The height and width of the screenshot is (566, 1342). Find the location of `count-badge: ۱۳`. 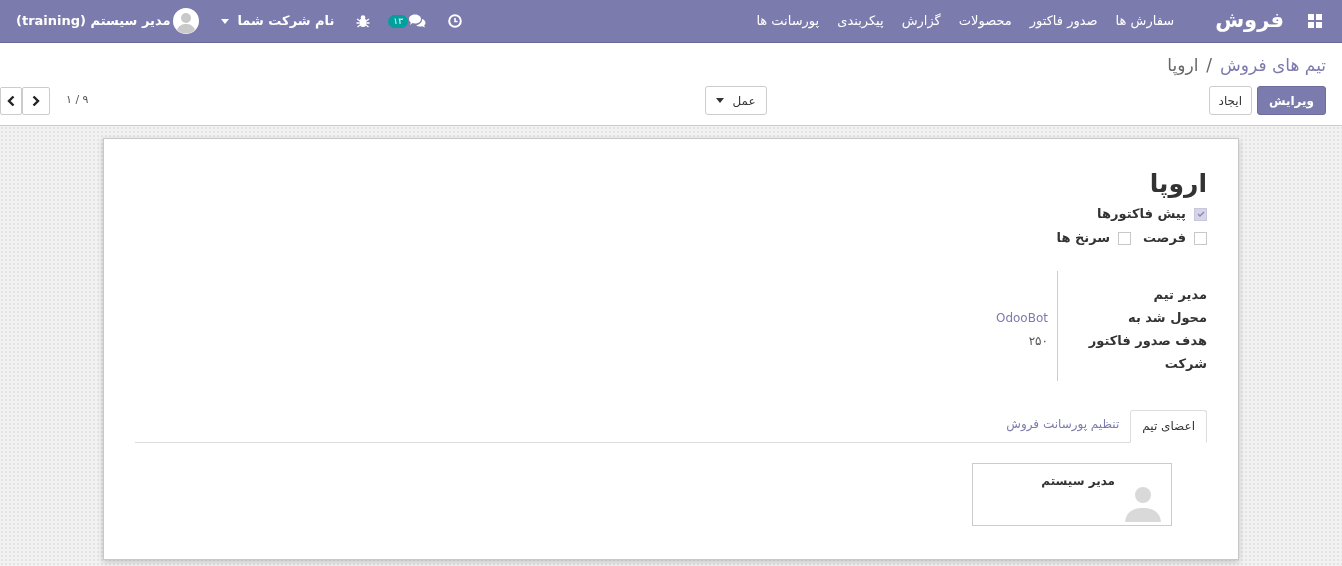

count-badge: ۱۳ is located at coordinates (398, 21).